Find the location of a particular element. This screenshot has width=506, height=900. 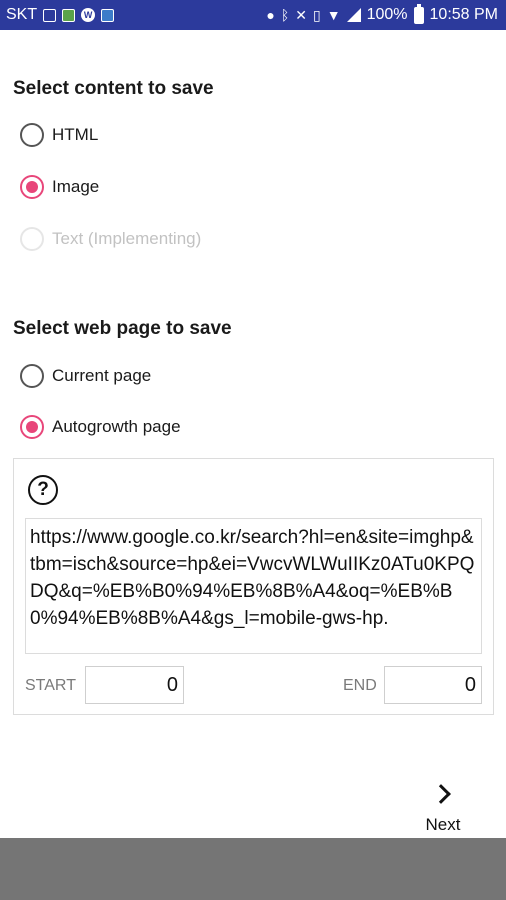

gallery-icon is located at coordinates (69, 15).